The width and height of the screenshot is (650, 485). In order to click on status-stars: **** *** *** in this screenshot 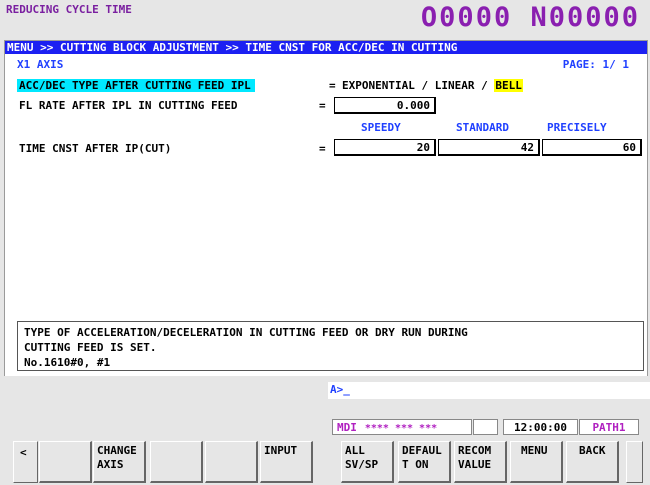, I will do `click(401, 428)`.